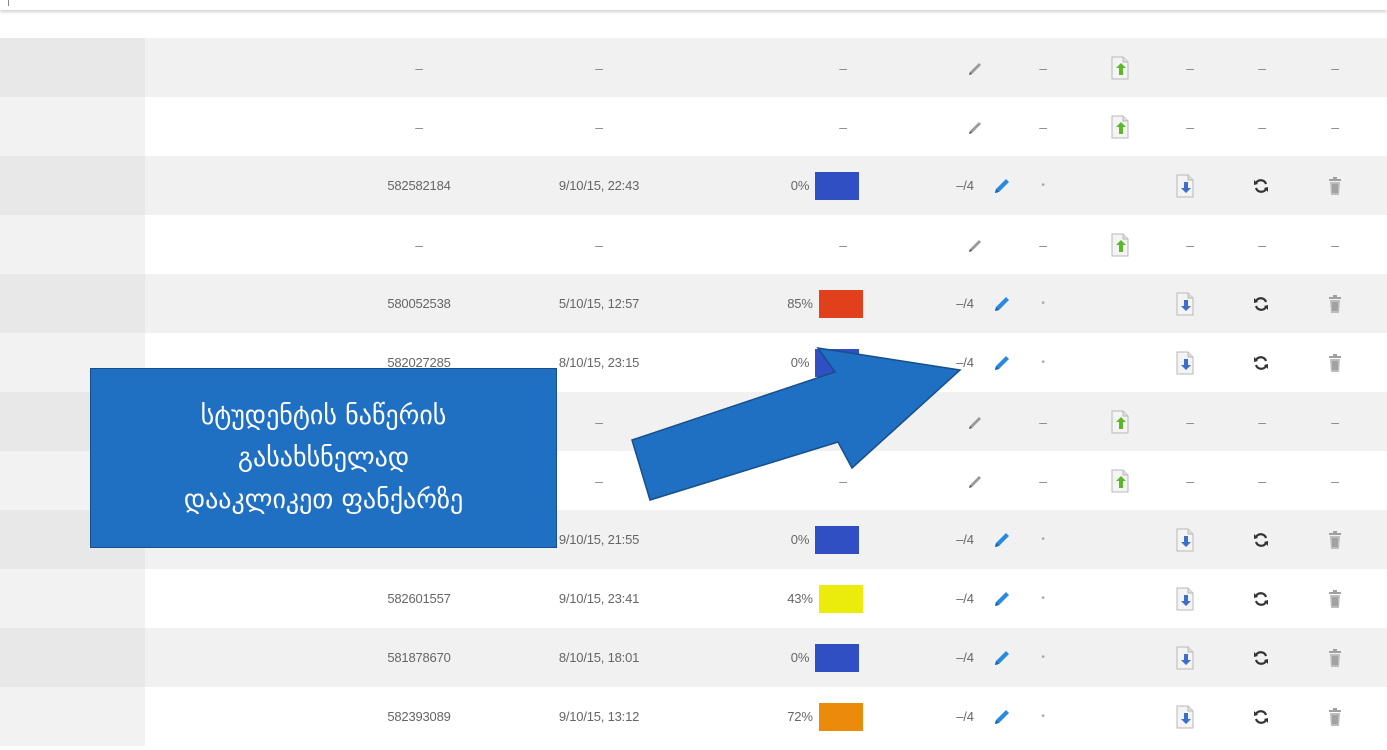 The height and width of the screenshot is (750, 1387). I want to click on callout-line-3: დააკლიკეთ ფანქარზე, so click(323, 500).